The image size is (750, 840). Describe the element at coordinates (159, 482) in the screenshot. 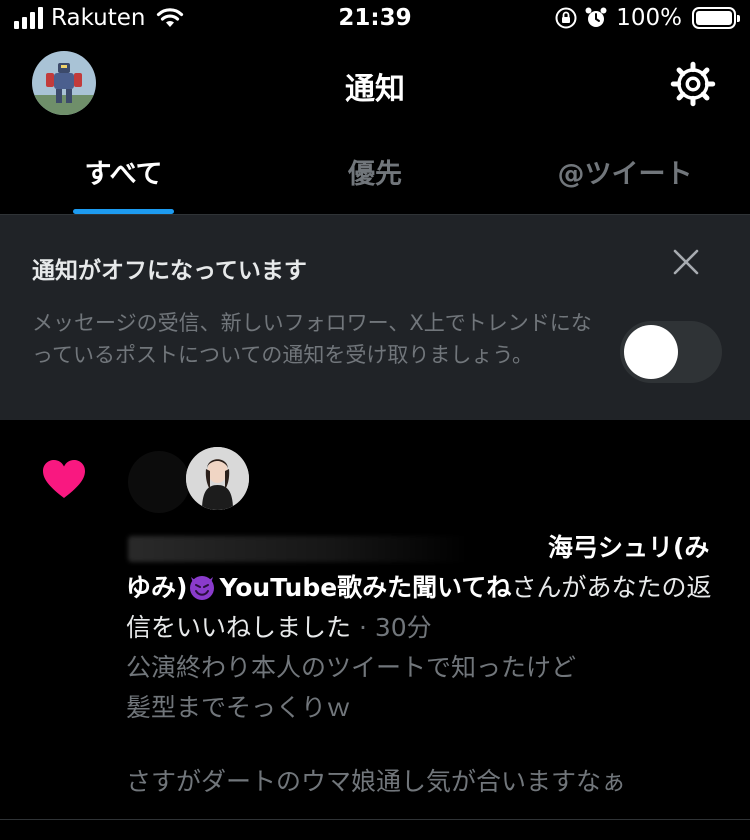

I see `blurred-avatar` at that location.